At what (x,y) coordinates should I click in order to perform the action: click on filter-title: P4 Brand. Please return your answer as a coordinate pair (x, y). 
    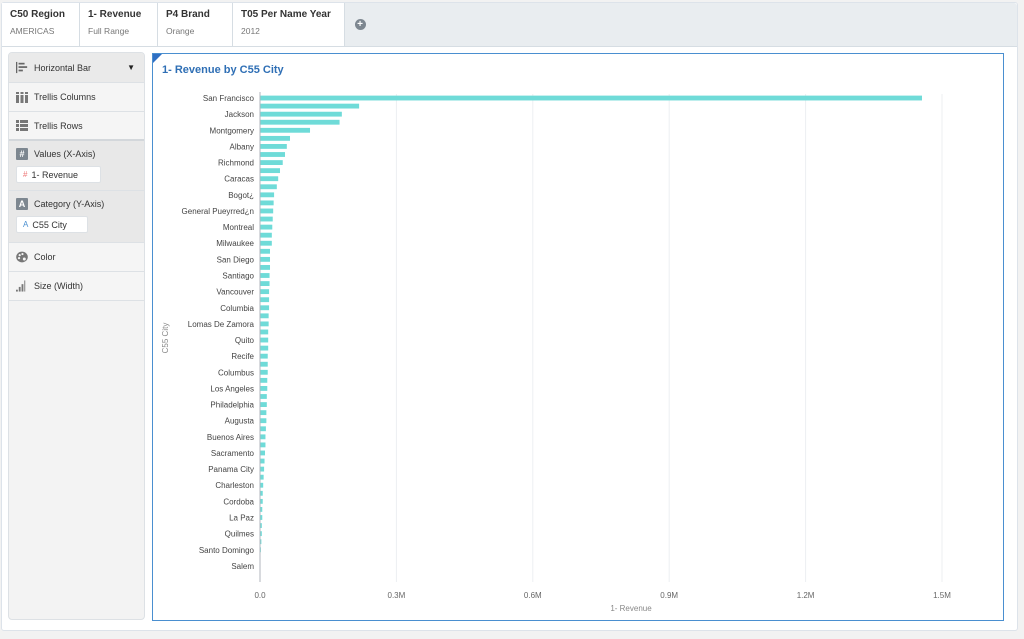
    Looking at the image, I should click on (188, 14).